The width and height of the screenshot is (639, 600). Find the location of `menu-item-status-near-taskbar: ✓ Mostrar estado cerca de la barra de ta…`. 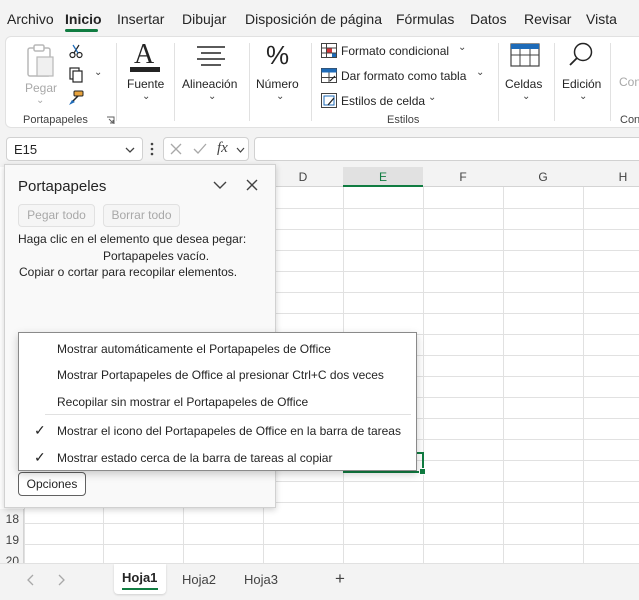

menu-item-status-near-taskbar: ✓ Mostrar estado cerca de la barra de ta… is located at coordinates (217, 457).